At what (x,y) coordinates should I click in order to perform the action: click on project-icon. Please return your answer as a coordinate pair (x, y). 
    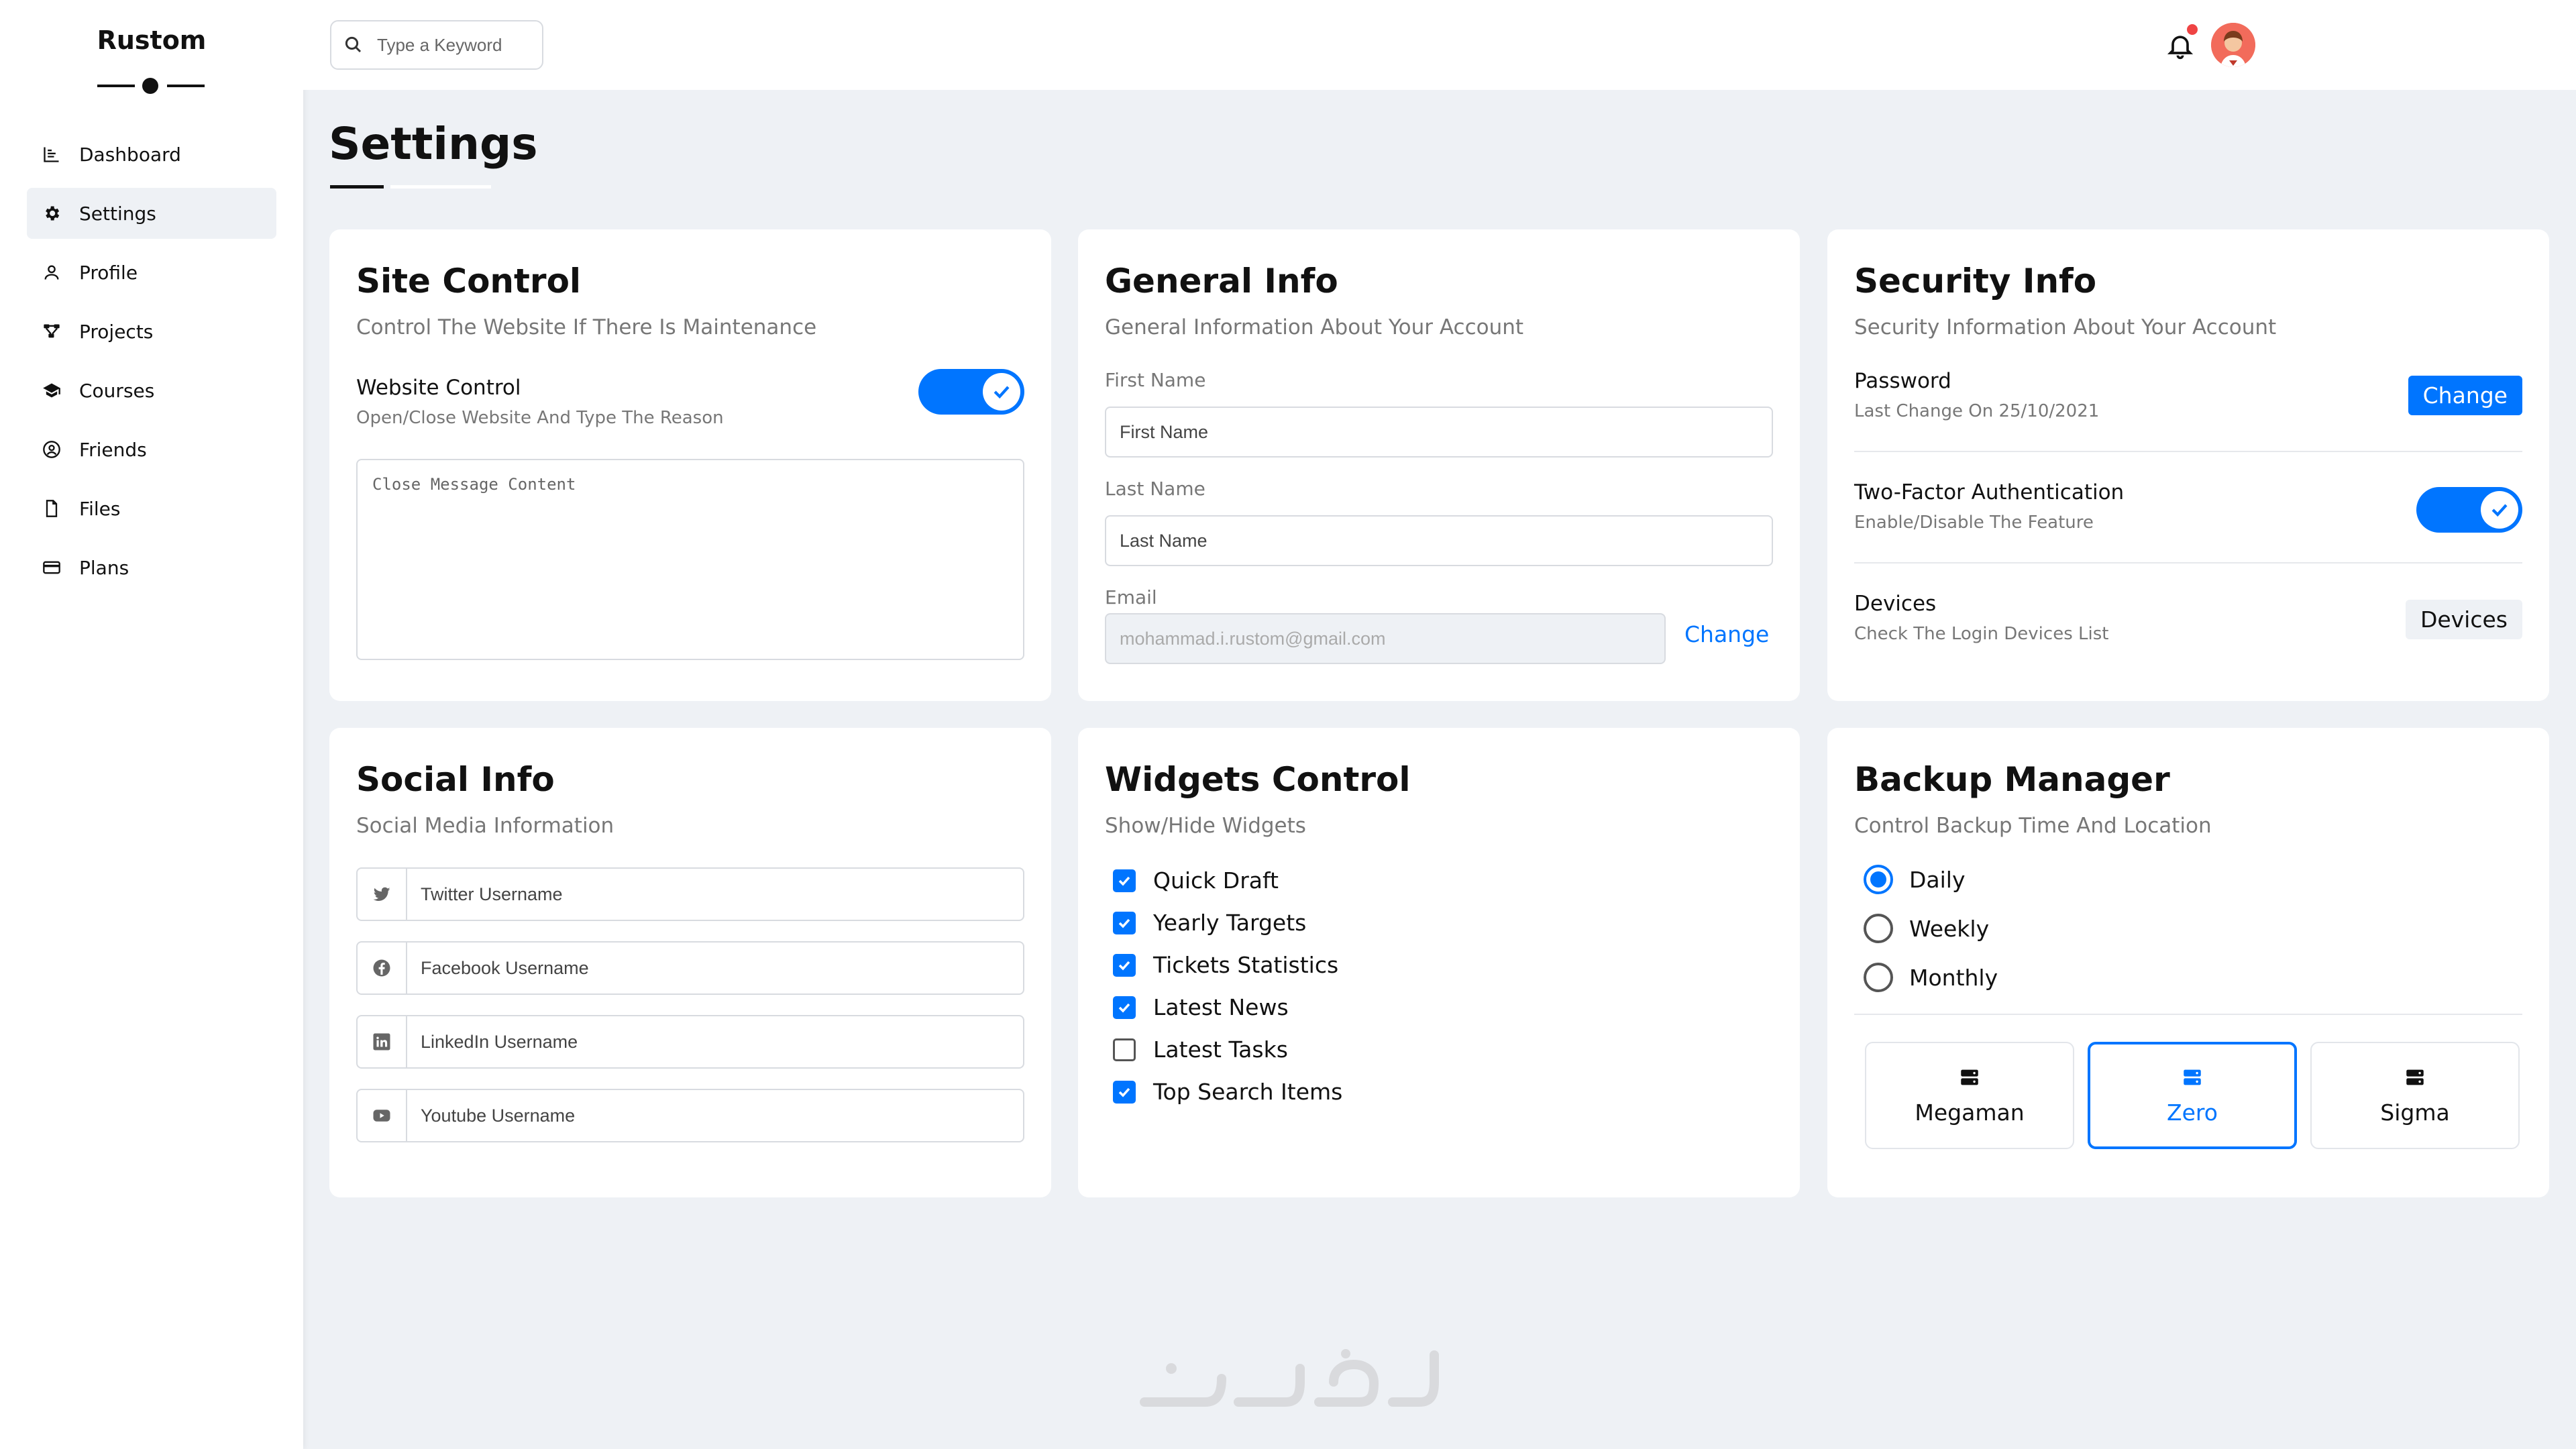
    Looking at the image, I should click on (52, 331).